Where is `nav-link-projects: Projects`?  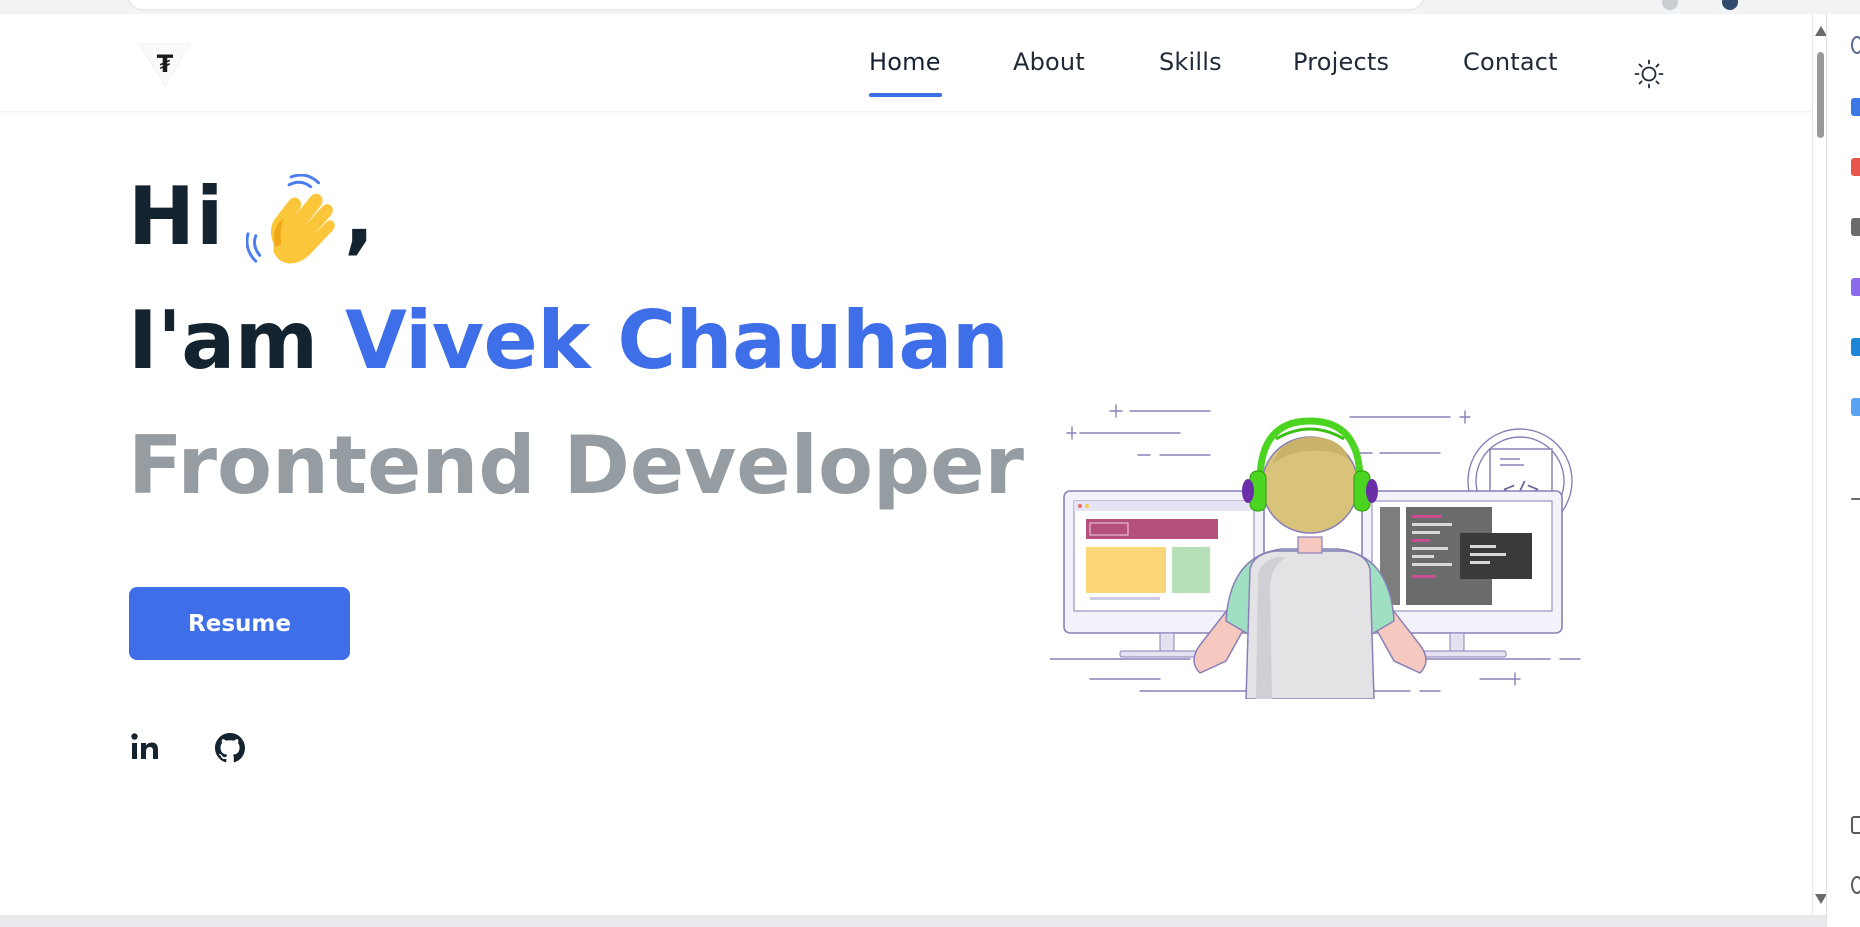
nav-link-projects: Projects is located at coordinates (1341, 62).